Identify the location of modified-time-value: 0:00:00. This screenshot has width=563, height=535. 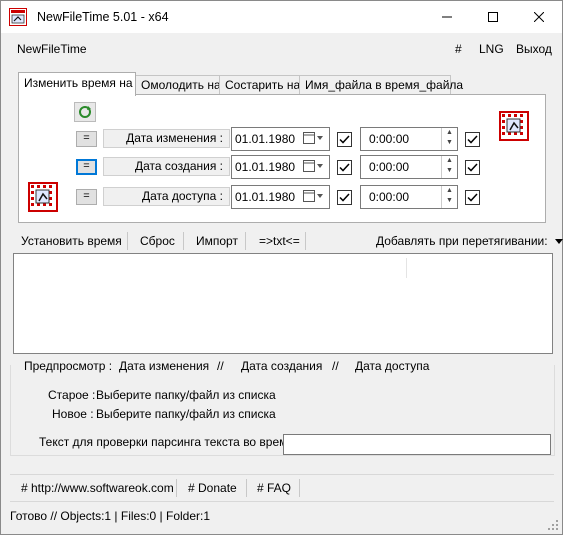
(389, 139).